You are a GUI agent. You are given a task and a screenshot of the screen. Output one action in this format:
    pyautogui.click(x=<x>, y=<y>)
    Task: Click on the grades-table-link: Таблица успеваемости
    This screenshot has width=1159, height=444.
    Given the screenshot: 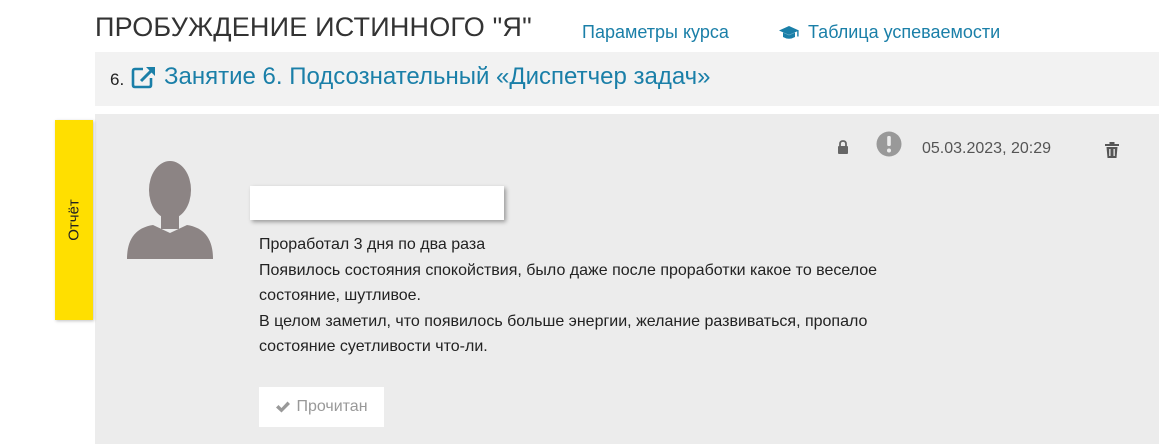 What is the action you would take?
    pyautogui.click(x=889, y=32)
    